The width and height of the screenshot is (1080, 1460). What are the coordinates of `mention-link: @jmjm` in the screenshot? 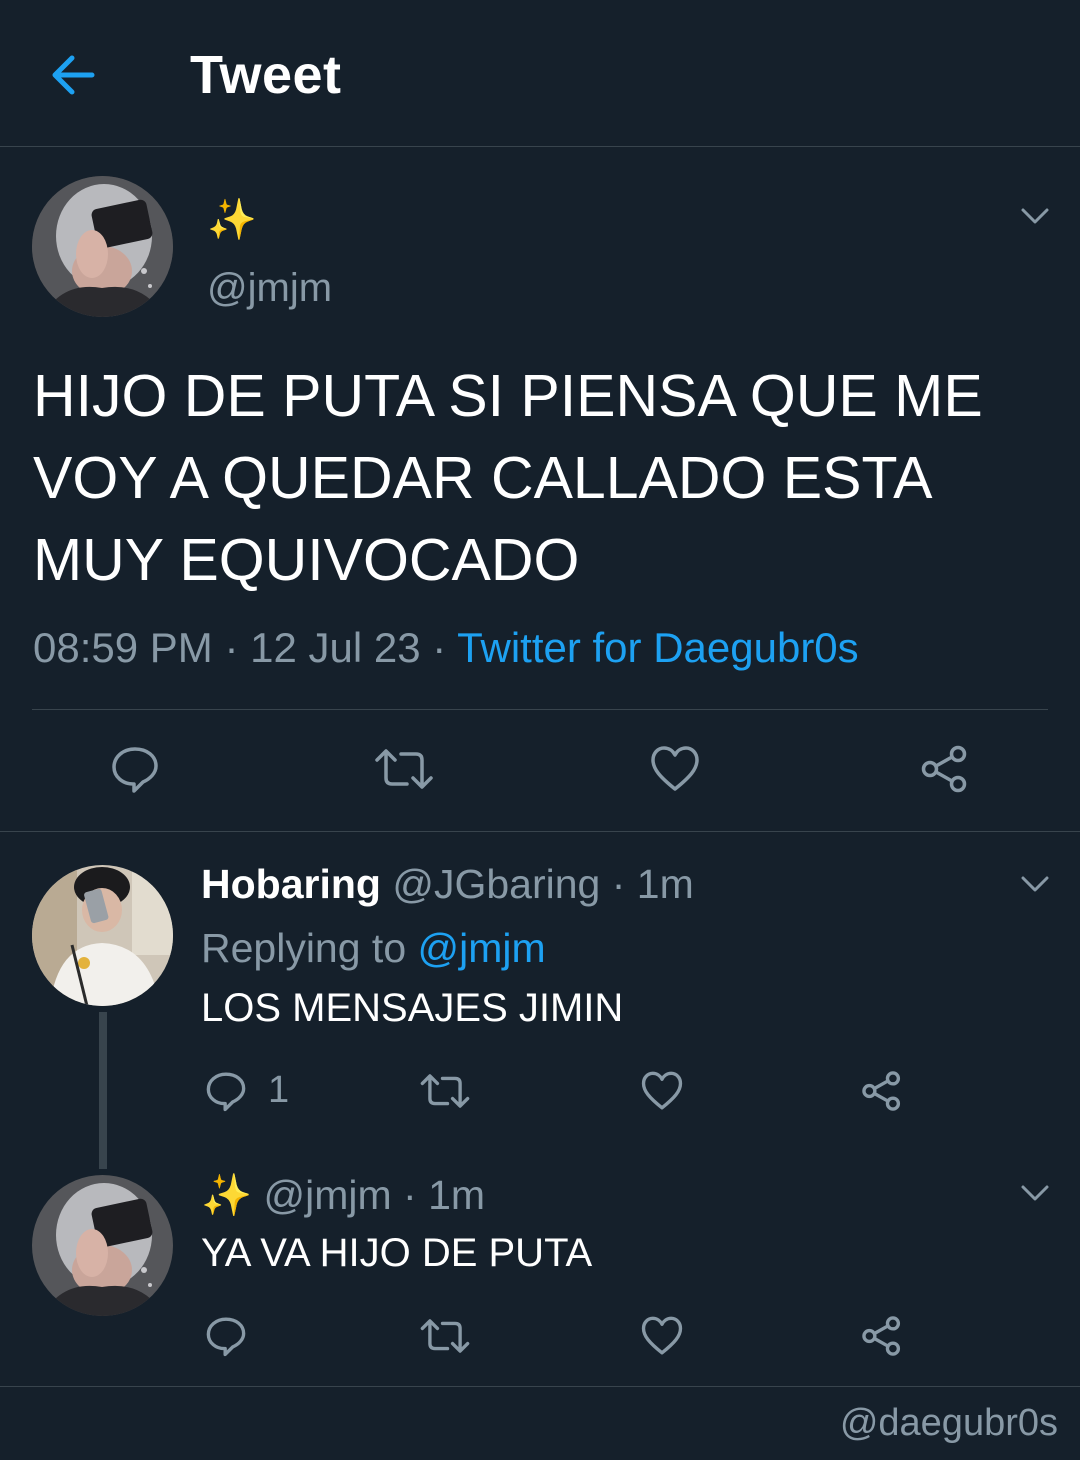 It's located at (482, 948).